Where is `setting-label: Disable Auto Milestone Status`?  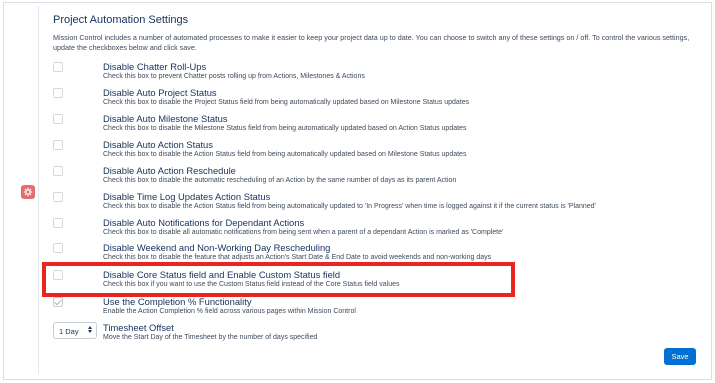
setting-label: Disable Auto Milestone Status is located at coordinates (165, 118).